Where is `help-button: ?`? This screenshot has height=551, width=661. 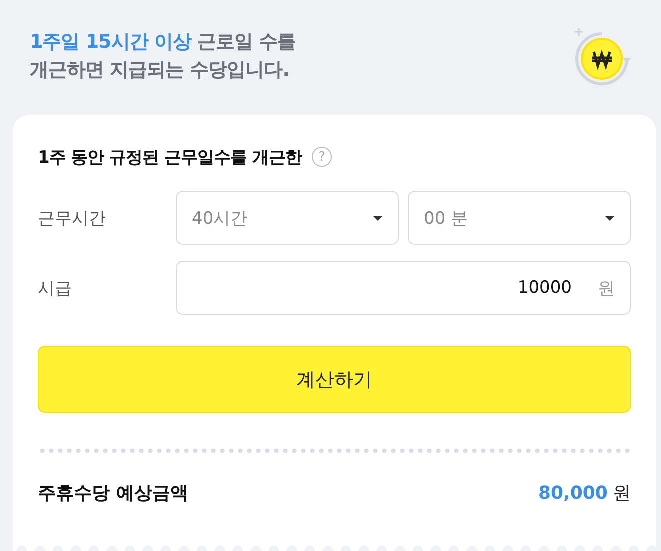 help-button: ? is located at coordinates (322, 157).